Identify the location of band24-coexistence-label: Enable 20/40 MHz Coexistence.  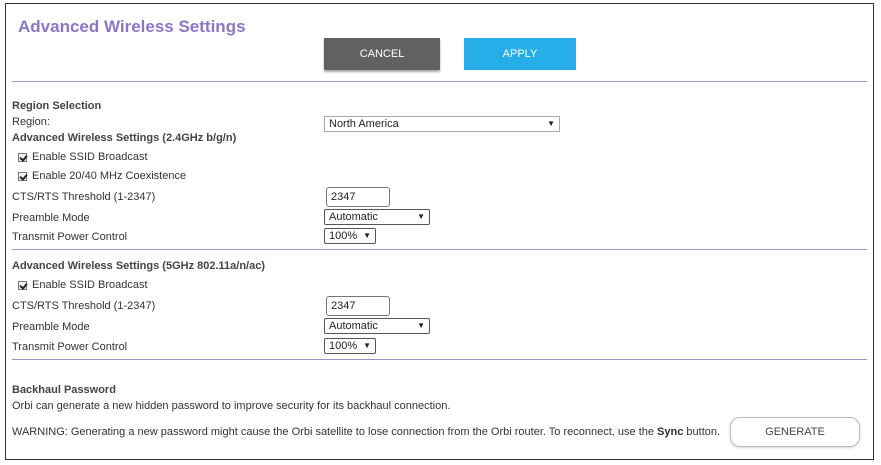
(109, 176).